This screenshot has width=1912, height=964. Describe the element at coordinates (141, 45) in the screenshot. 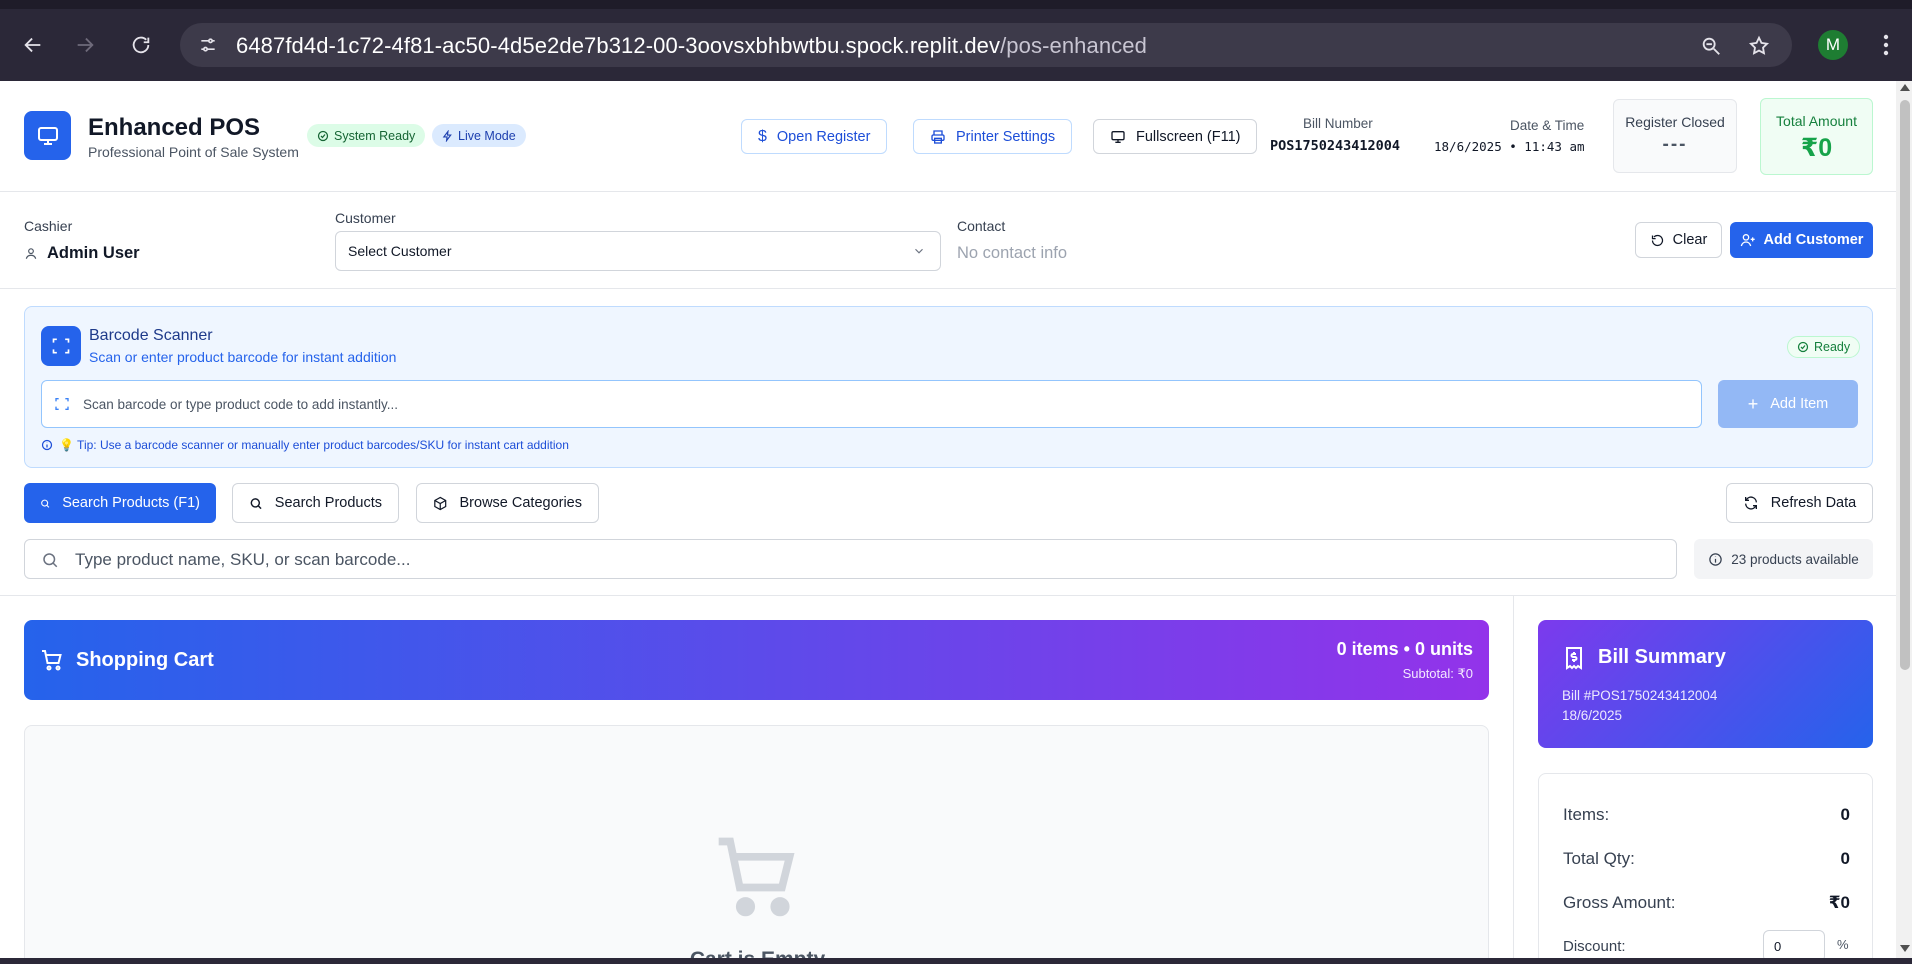

I see `reload-icon` at that location.